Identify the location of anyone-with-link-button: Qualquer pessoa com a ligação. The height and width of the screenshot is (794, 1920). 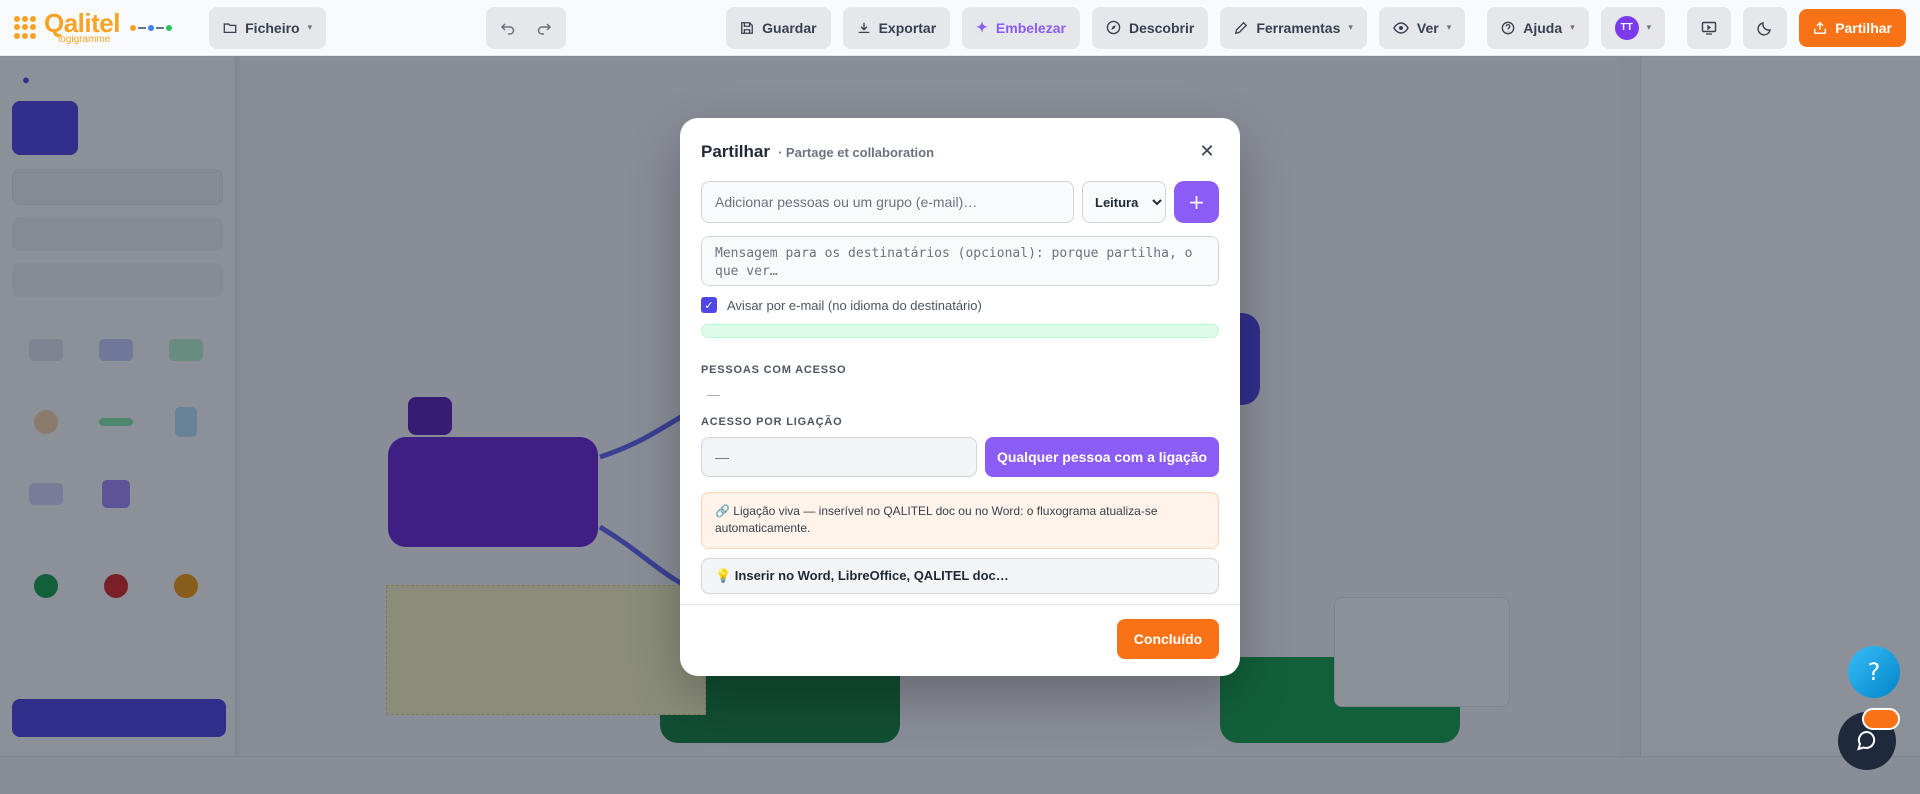
(1102, 457).